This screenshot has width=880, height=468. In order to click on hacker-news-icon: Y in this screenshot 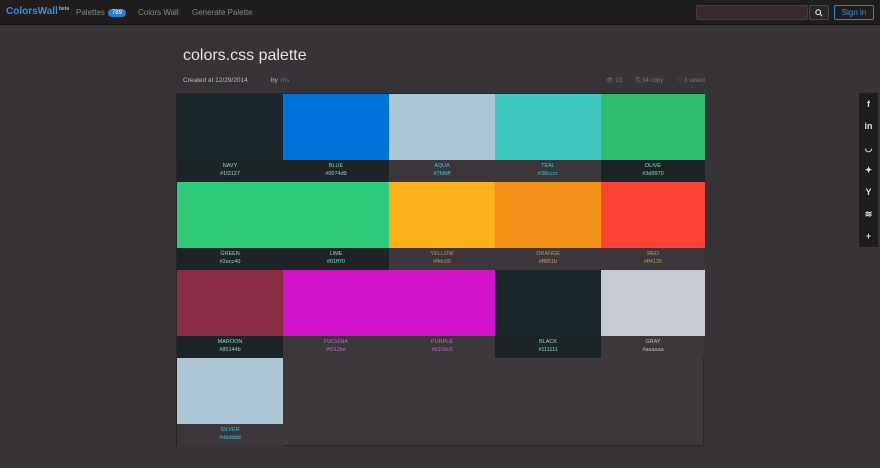, I will do `click(868, 192)`.